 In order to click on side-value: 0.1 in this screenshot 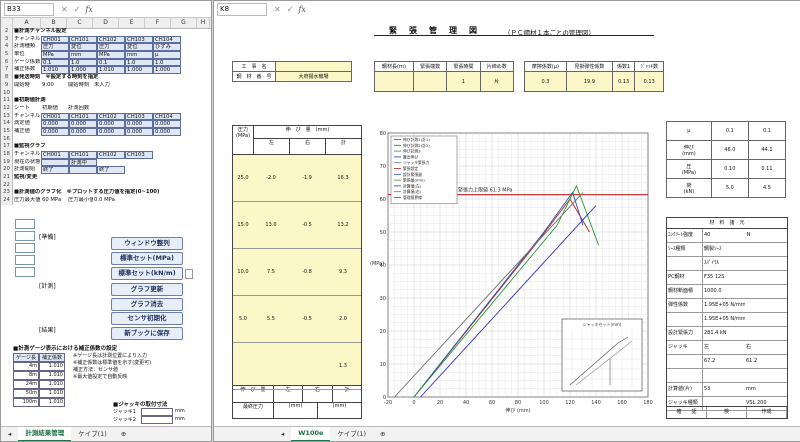, I will do `click(729, 131)`.